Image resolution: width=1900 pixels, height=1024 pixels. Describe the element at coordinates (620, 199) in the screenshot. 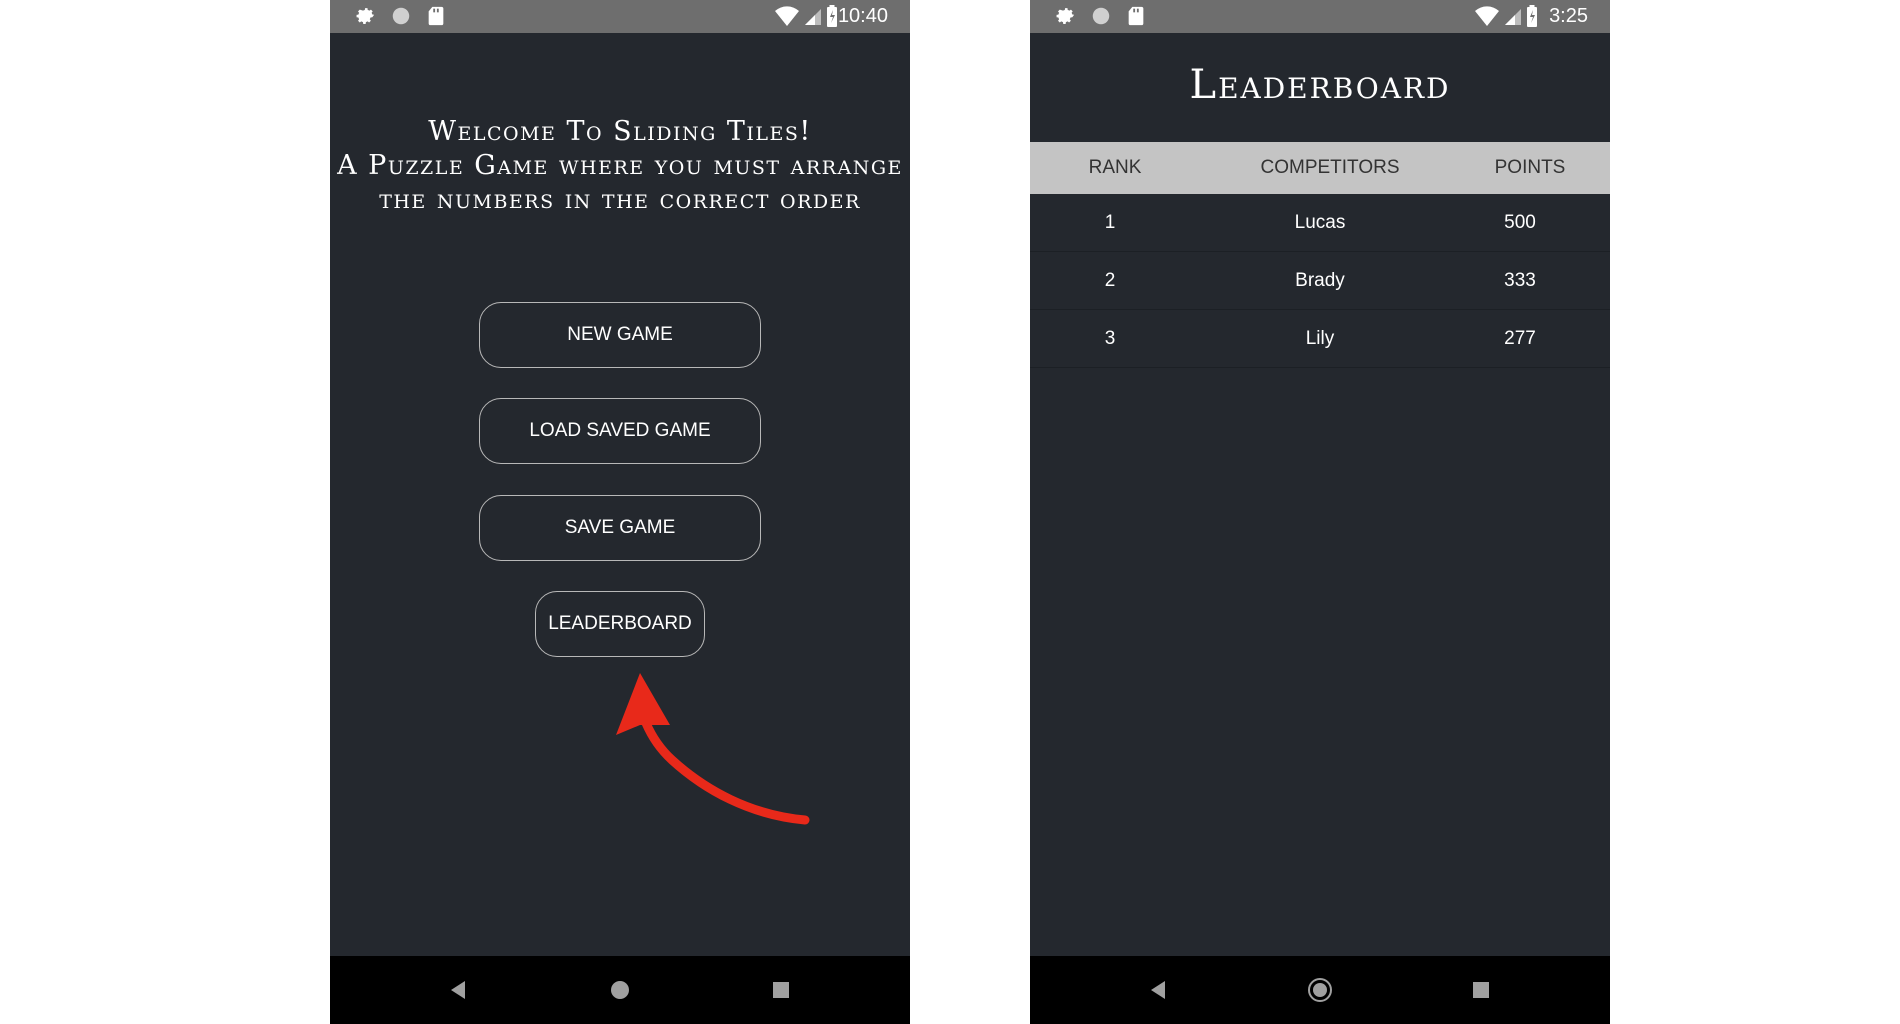

I see `welcome-line-3: the numbers in the correct order` at that location.